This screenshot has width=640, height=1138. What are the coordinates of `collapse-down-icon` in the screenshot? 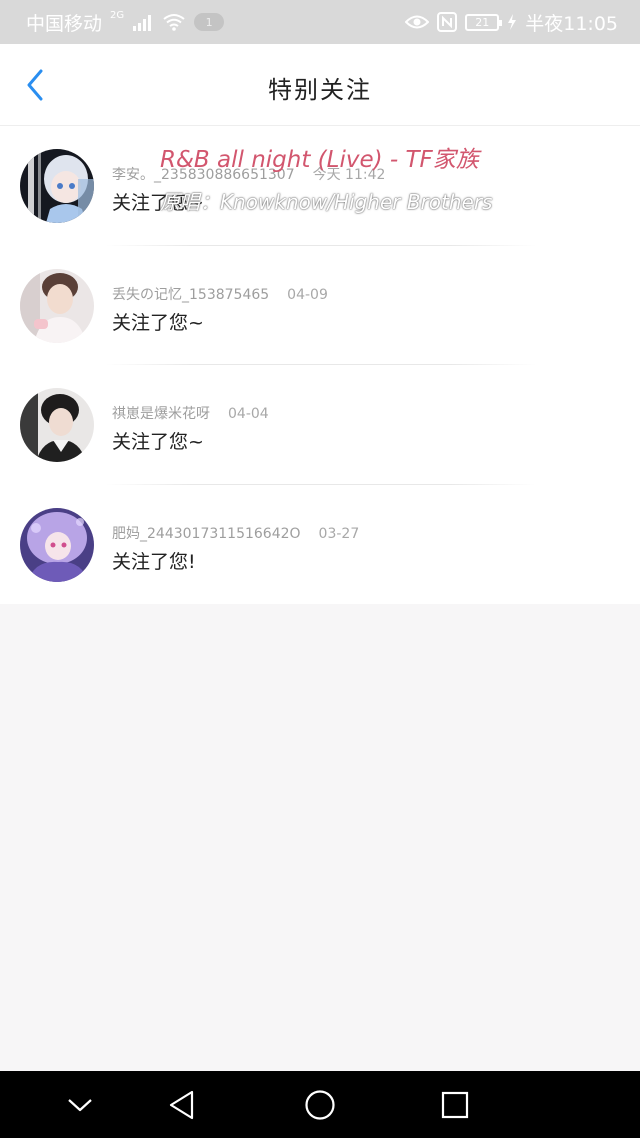 It's located at (80, 1105).